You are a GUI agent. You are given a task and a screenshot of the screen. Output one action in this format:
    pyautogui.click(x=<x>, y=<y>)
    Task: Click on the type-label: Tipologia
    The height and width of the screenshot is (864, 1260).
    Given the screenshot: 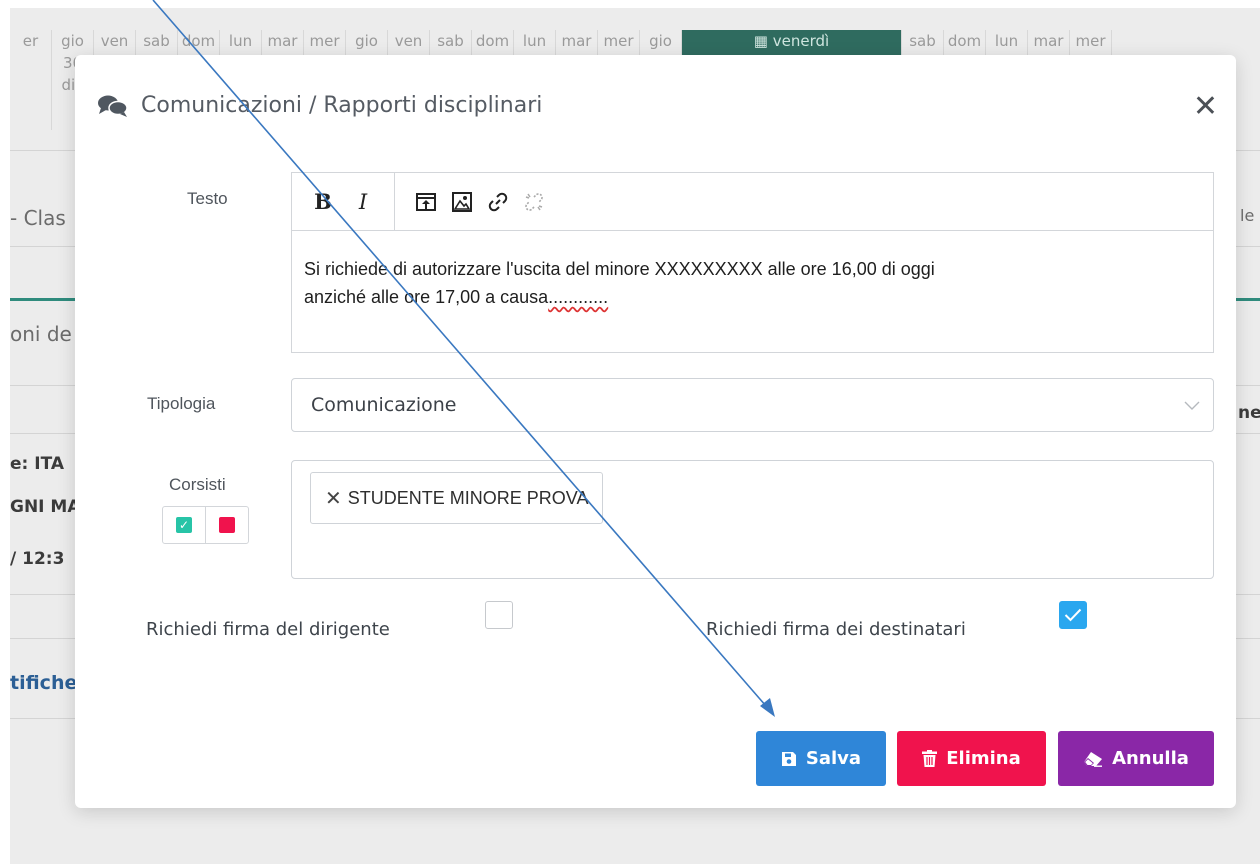 What is the action you would take?
    pyautogui.click(x=181, y=403)
    